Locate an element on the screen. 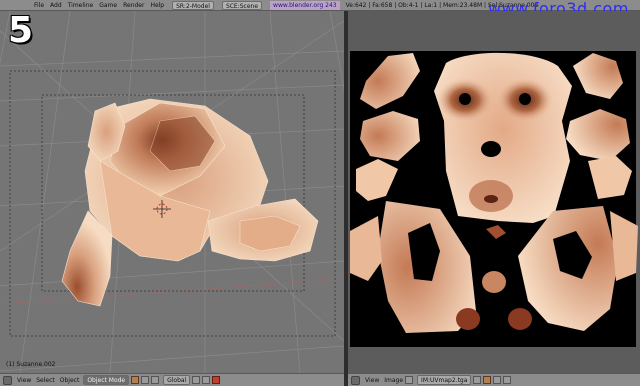  paint-icon is located at coordinates (487, 380).